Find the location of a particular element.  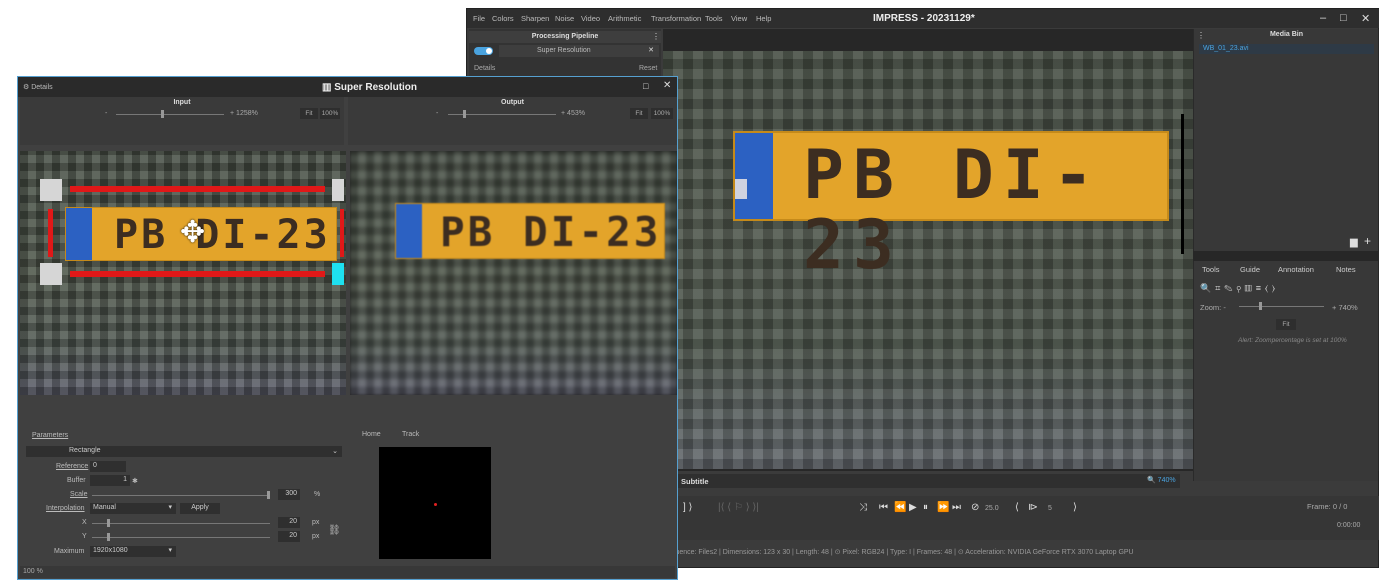

subtitle-track: Subtitle is located at coordinates (927, 481).